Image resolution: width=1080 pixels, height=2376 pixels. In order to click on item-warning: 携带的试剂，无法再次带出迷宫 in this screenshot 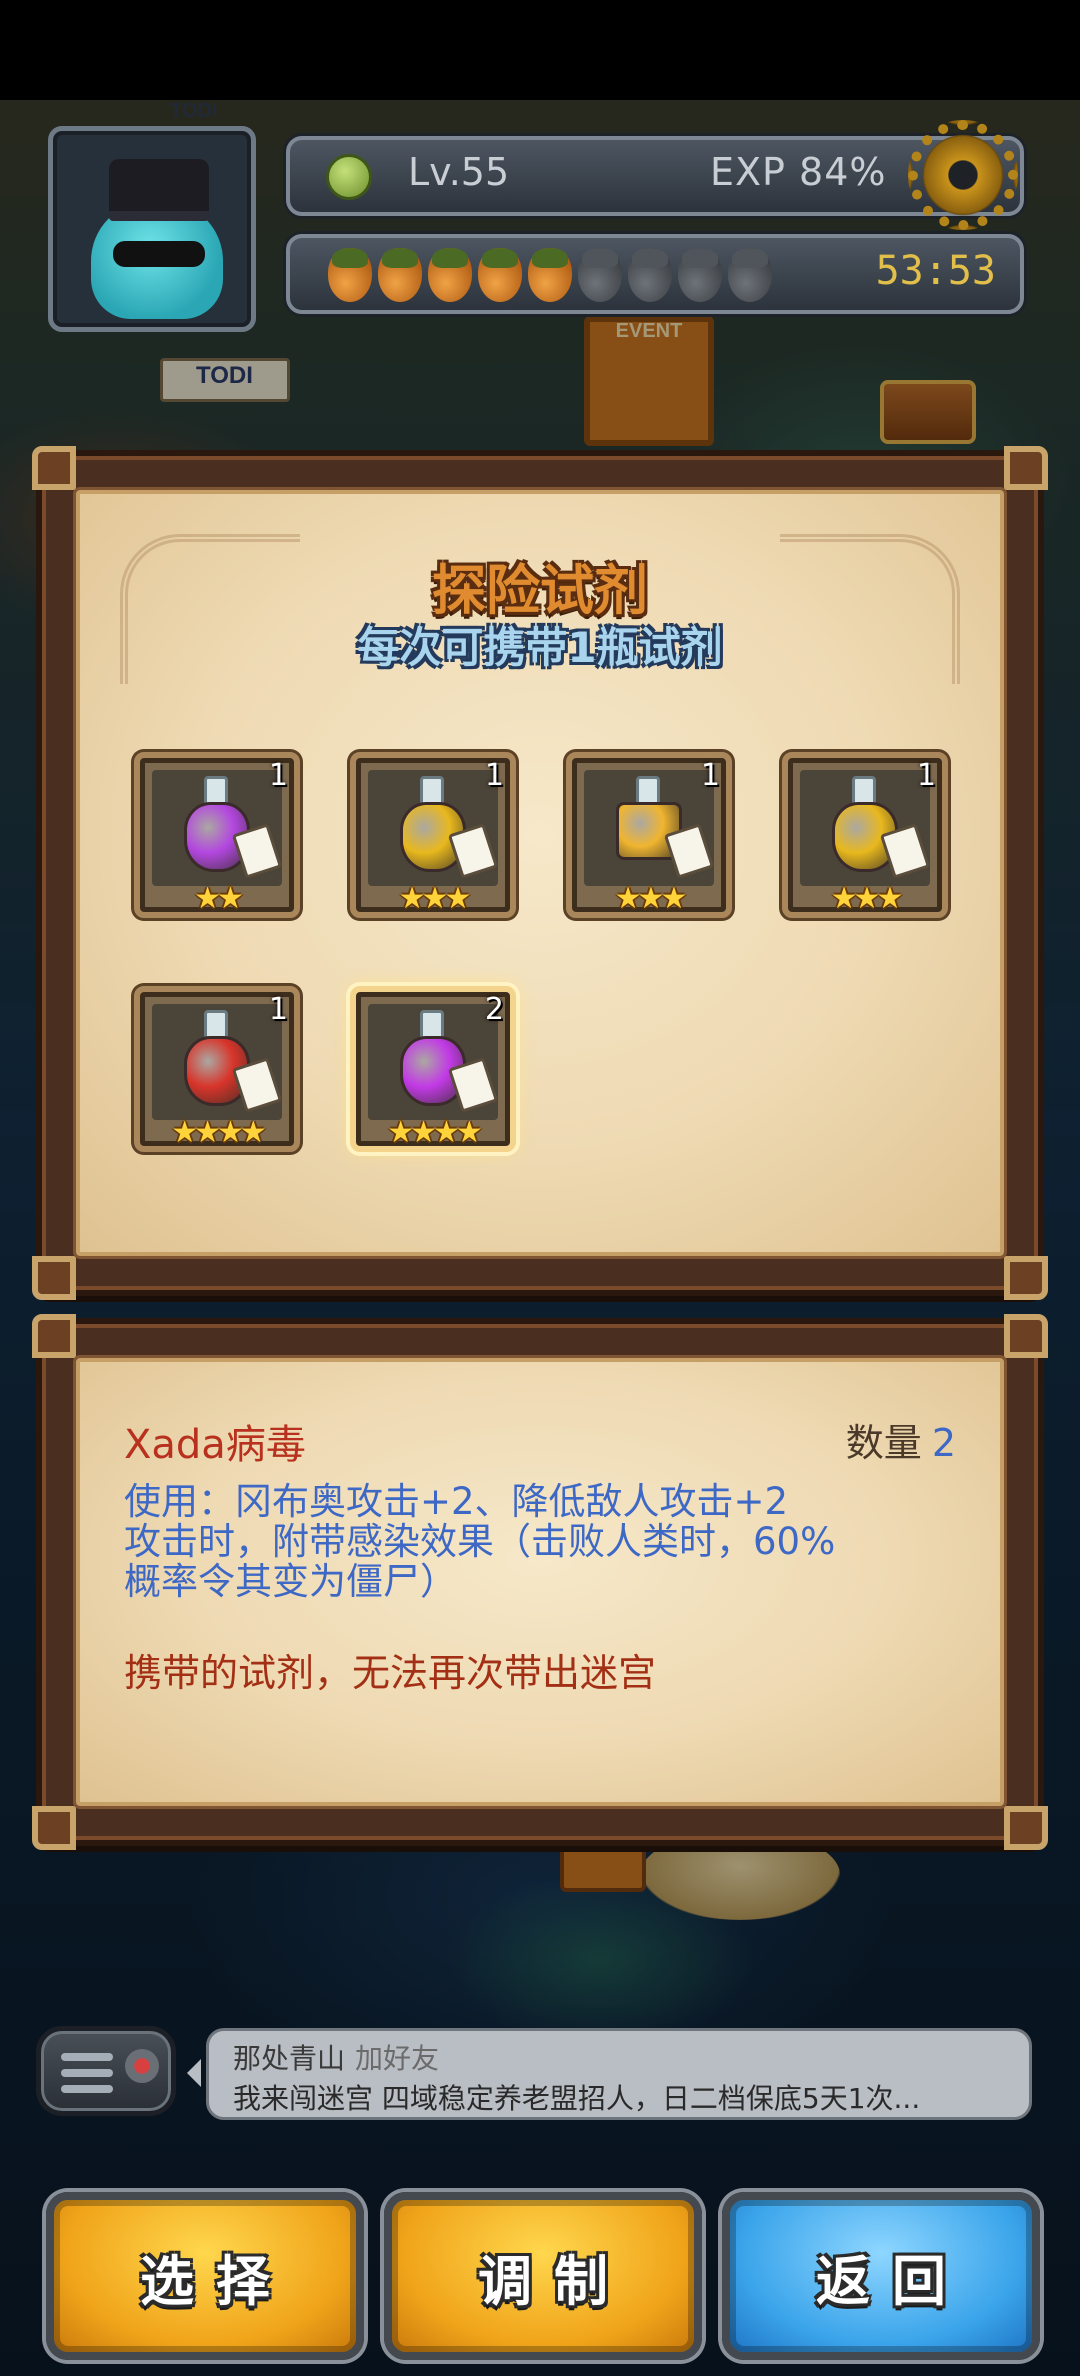, I will do `click(390, 1673)`.